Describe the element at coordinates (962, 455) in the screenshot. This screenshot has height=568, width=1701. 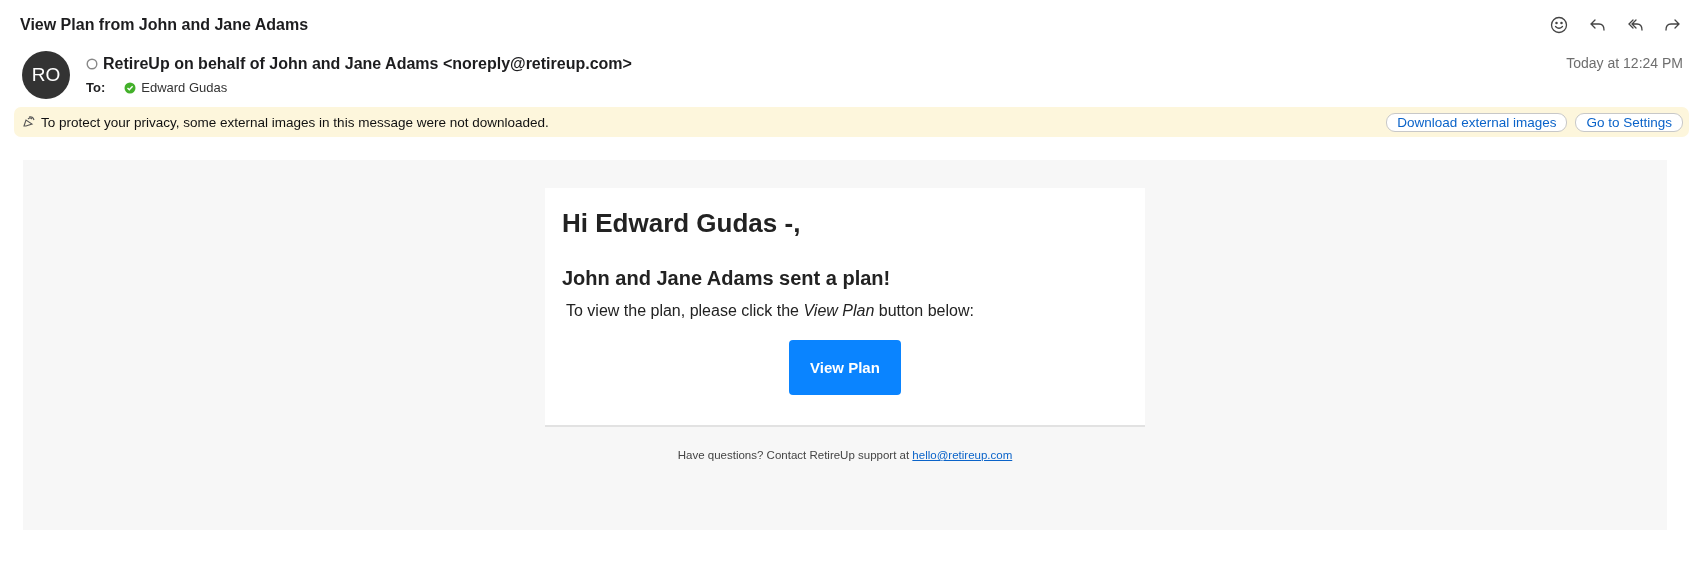
I see `support-email-link: hello@retireup.com` at that location.